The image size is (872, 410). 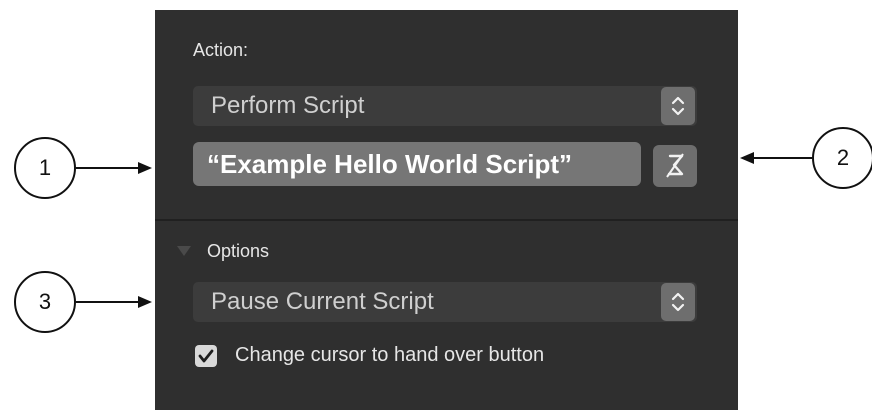 I want to click on callout-2: 2, so click(x=842, y=158).